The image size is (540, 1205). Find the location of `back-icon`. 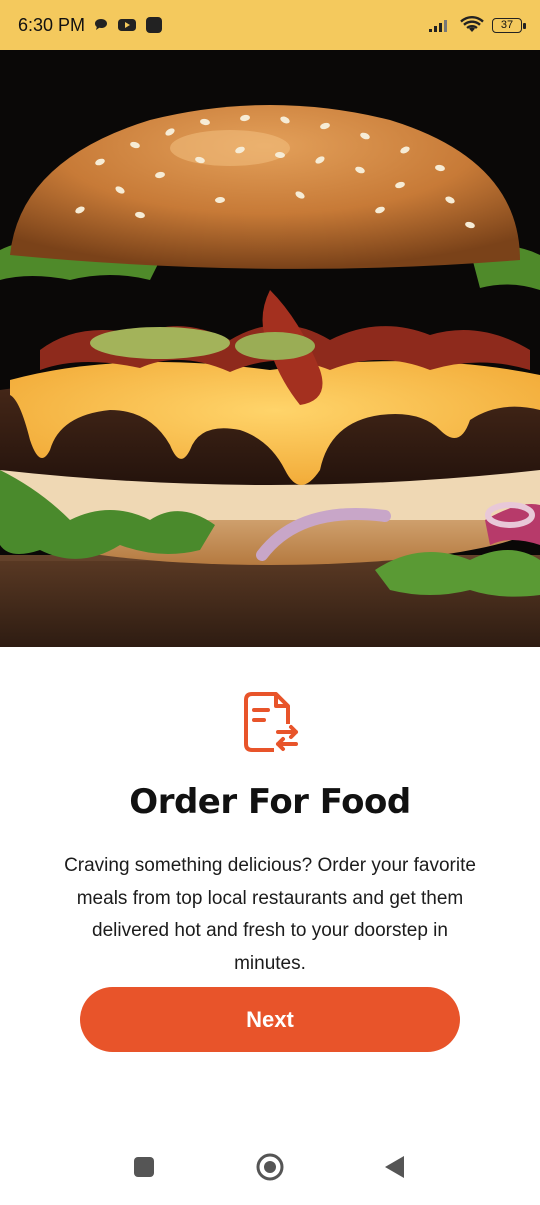

back-icon is located at coordinates (394, 1167).